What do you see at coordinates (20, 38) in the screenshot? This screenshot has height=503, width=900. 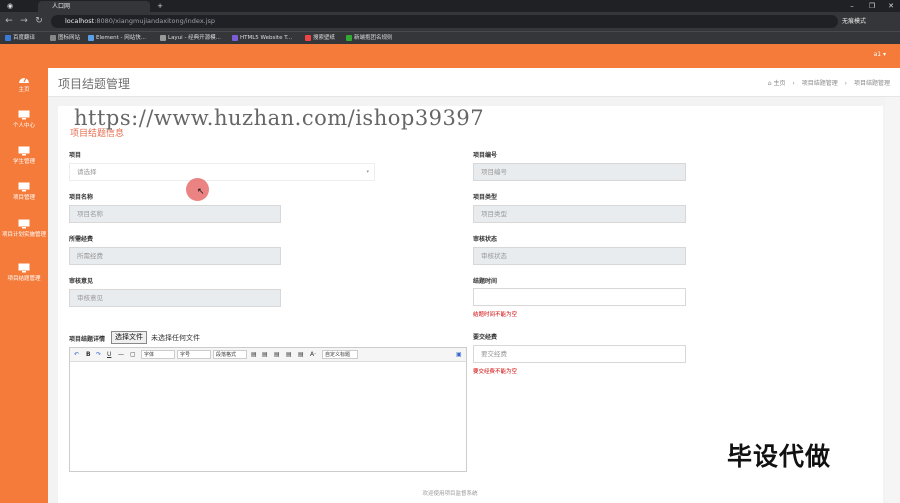 I see `bookmark-item: 百度翻译` at bounding box center [20, 38].